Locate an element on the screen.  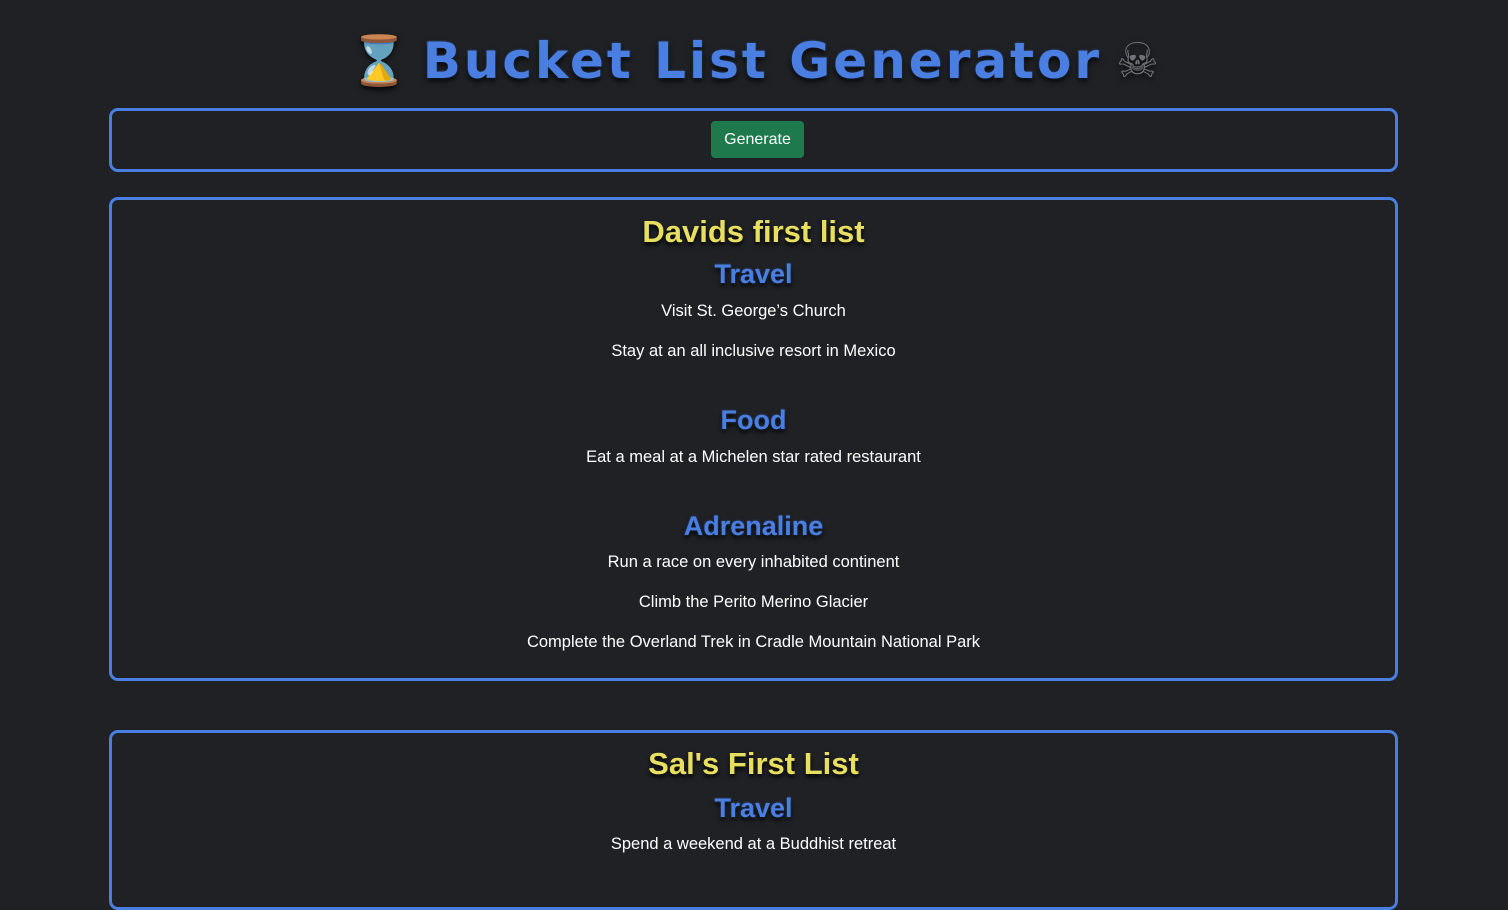
generate-panel: Generate is located at coordinates (753, 140).